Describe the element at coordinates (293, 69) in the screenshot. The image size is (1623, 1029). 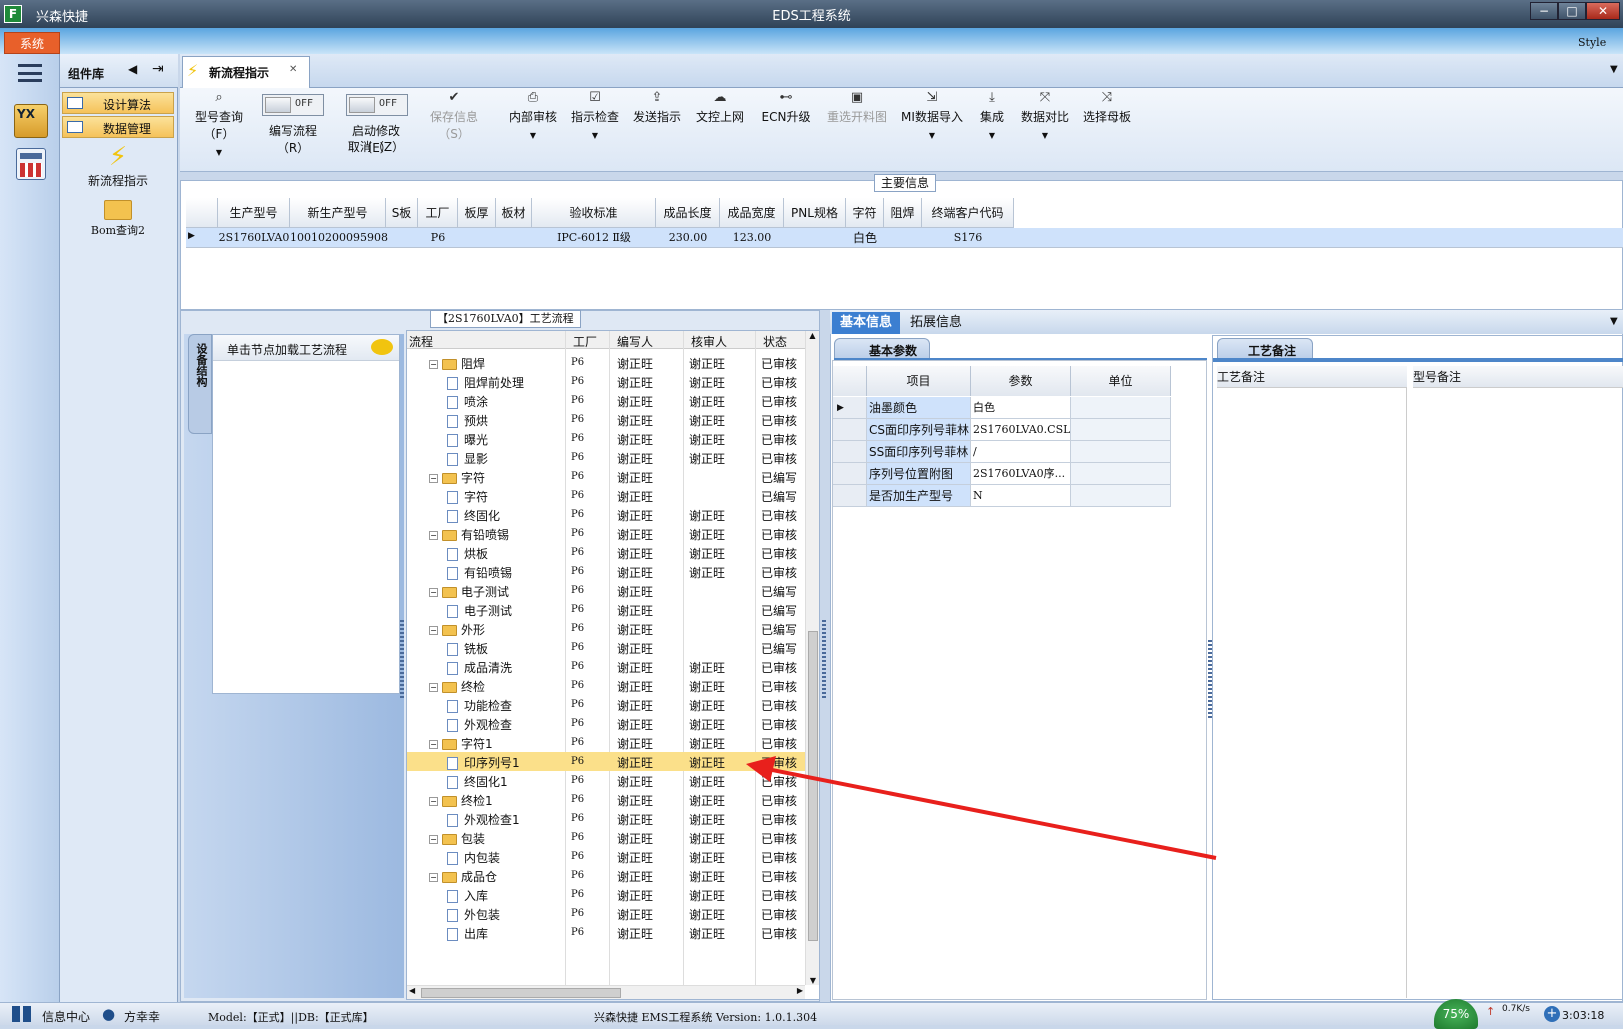
I see `tab-close-icon: ✕` at that location.